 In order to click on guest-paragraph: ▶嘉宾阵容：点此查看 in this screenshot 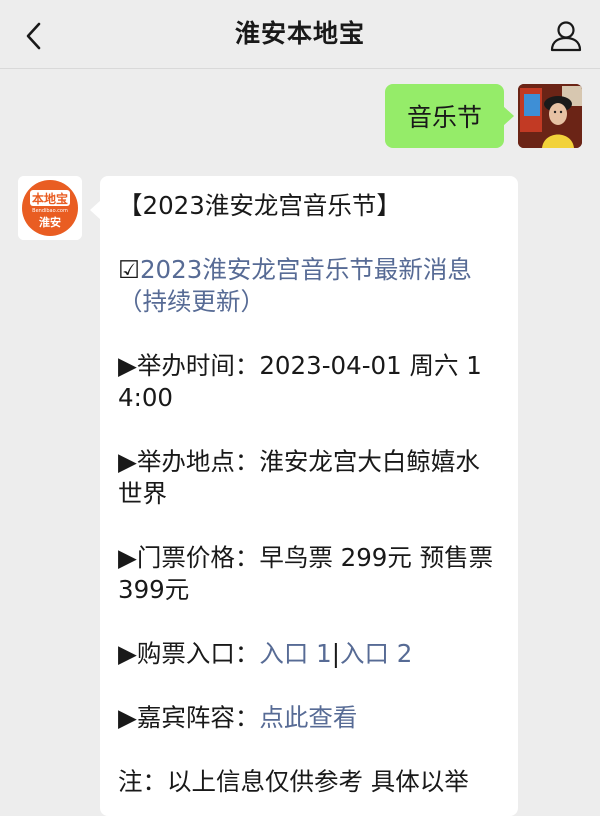, I will do `click(309, 718)`.